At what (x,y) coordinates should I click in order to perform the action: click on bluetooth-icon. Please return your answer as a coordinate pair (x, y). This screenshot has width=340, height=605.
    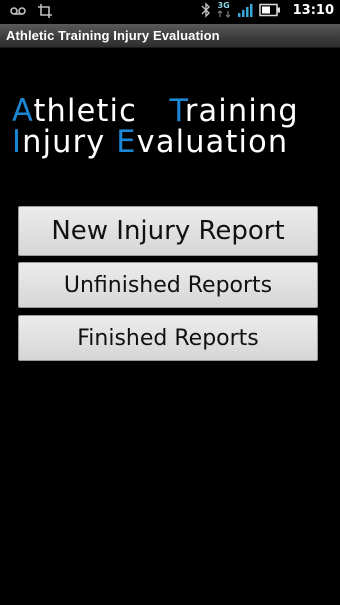
    Looking at the image, I should click on (205, 10).